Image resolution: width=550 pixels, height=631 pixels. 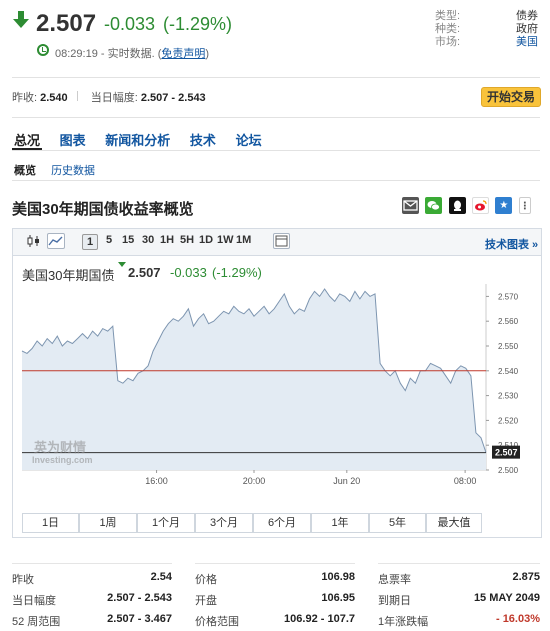 What do you see at coordinates (54, 98) in the screenshot?
I see `prev-close-value: 2.540` at bounding box center [54, 98].